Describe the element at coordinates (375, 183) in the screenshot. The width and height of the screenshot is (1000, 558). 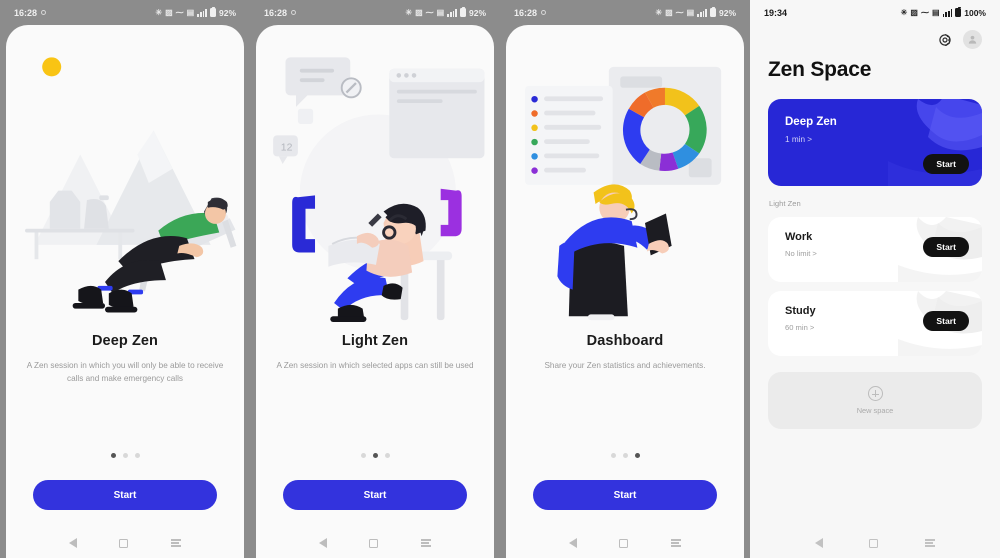
I see `illustration-woman-working: 12` at that location.